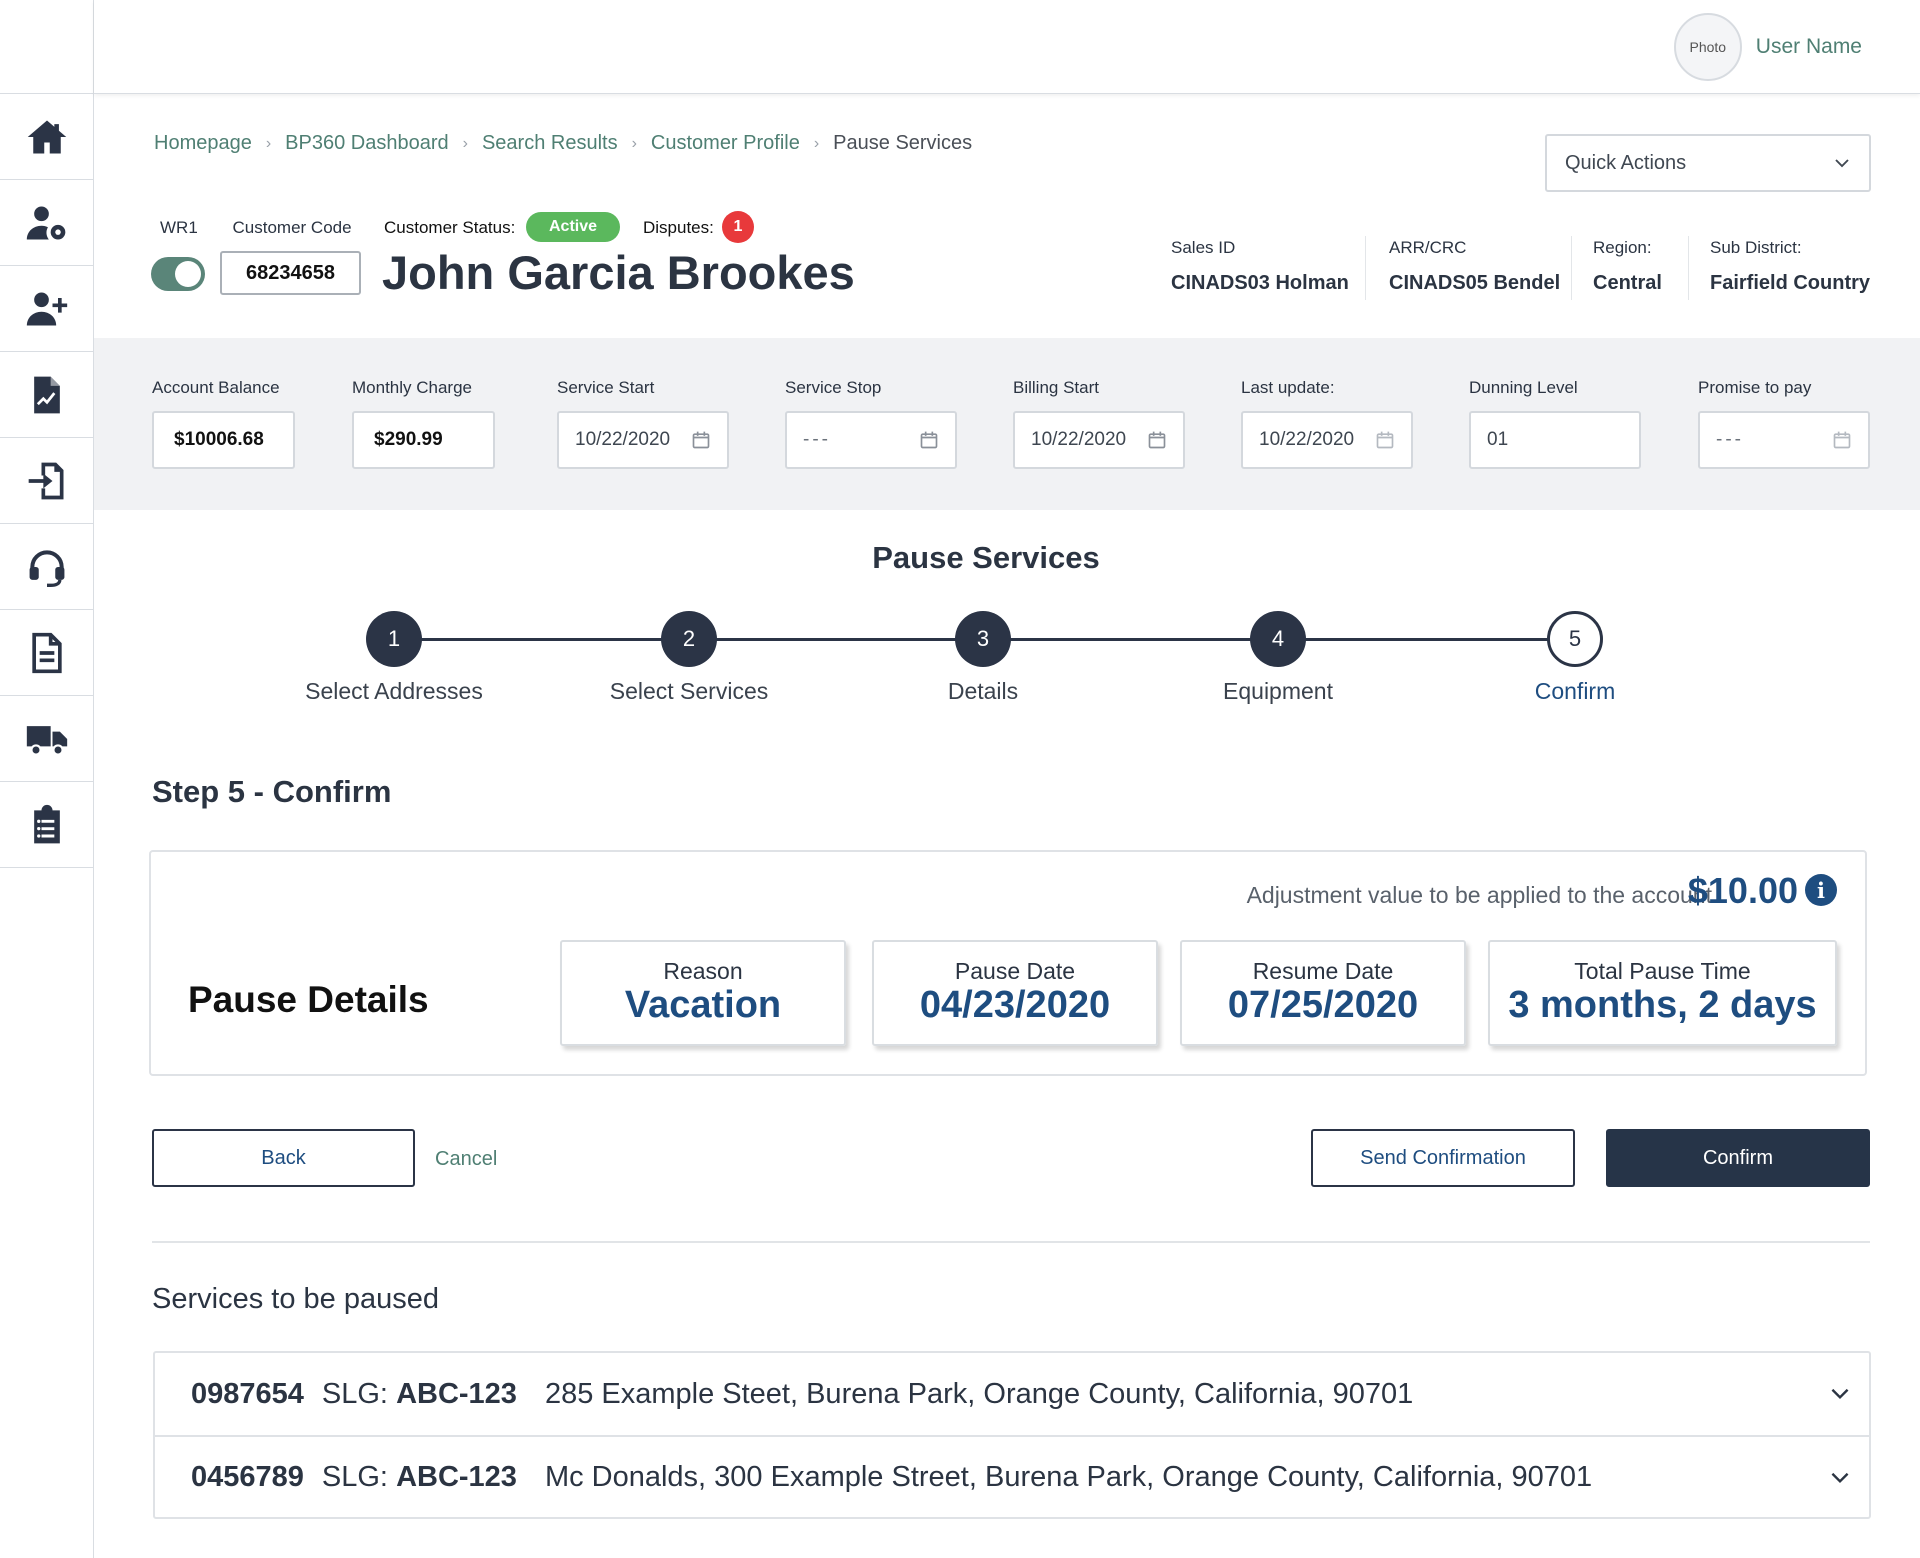 This screenshot has width=1920, height=1558. What do you see at coordinates (290, 273) in the screenshot?
I see `customer-code: 68234658` at bounding box center [290, 273].